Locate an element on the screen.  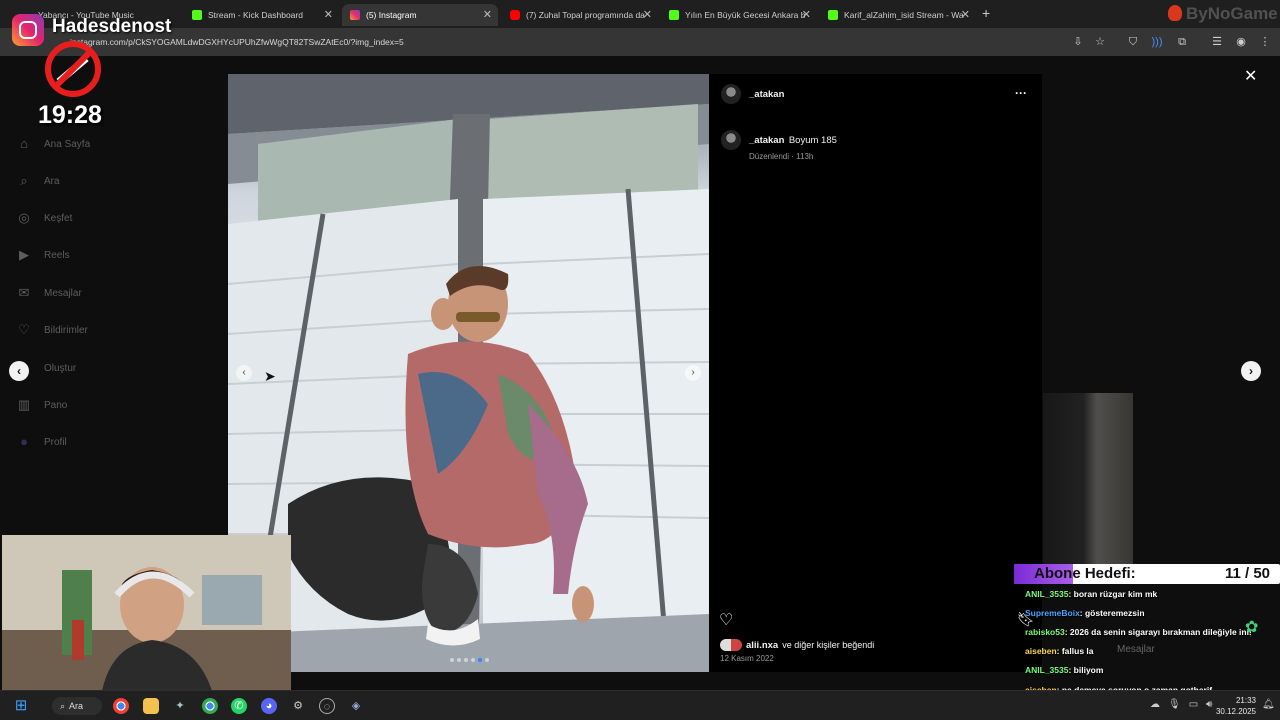
instagram-icon is located at coordinates (355, 15).